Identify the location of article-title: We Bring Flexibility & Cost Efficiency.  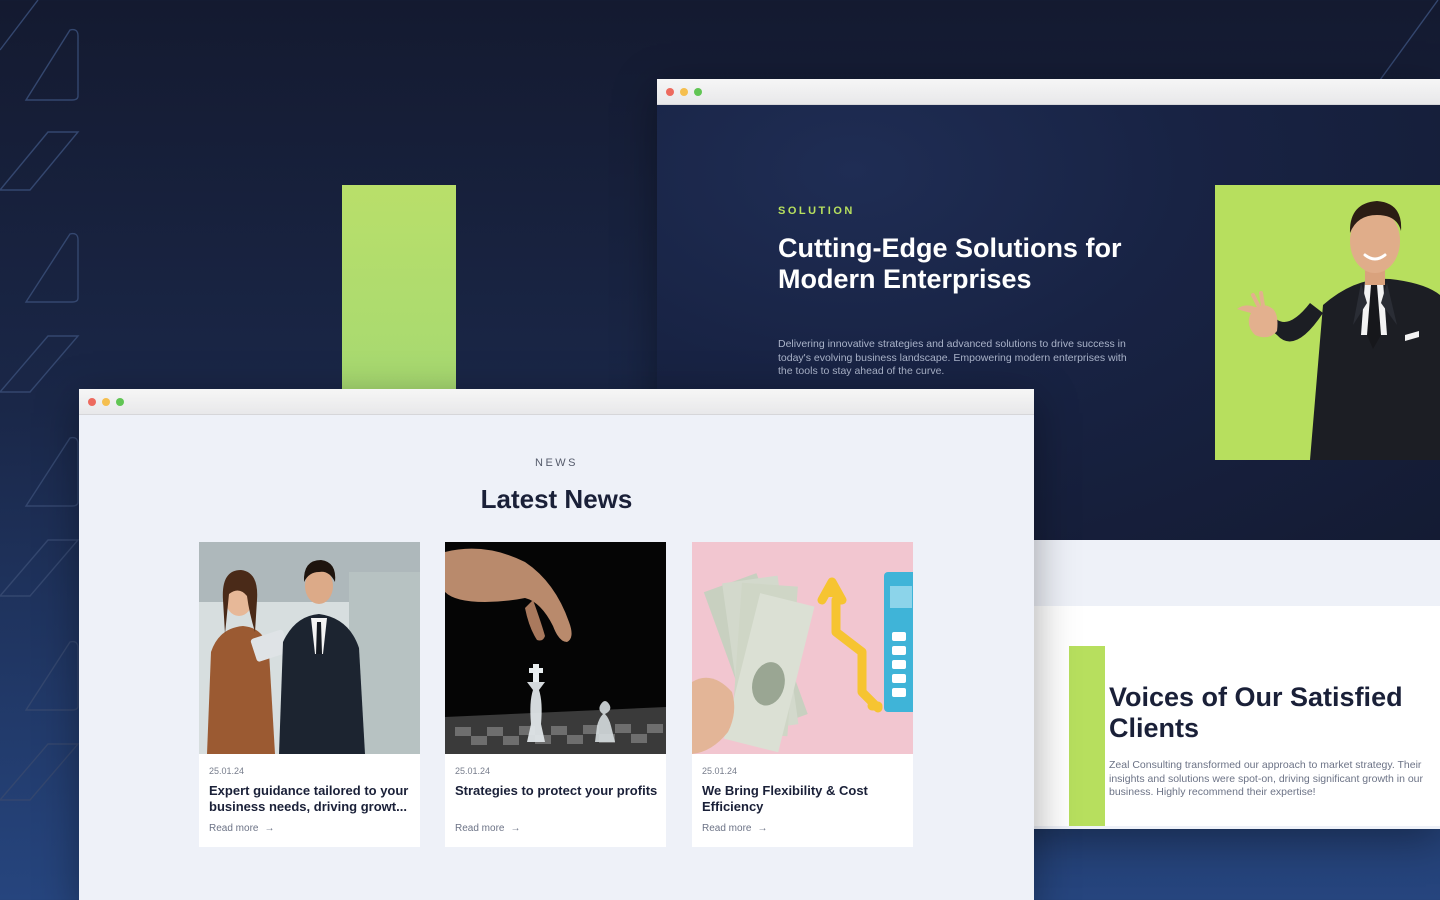
(804, 799).